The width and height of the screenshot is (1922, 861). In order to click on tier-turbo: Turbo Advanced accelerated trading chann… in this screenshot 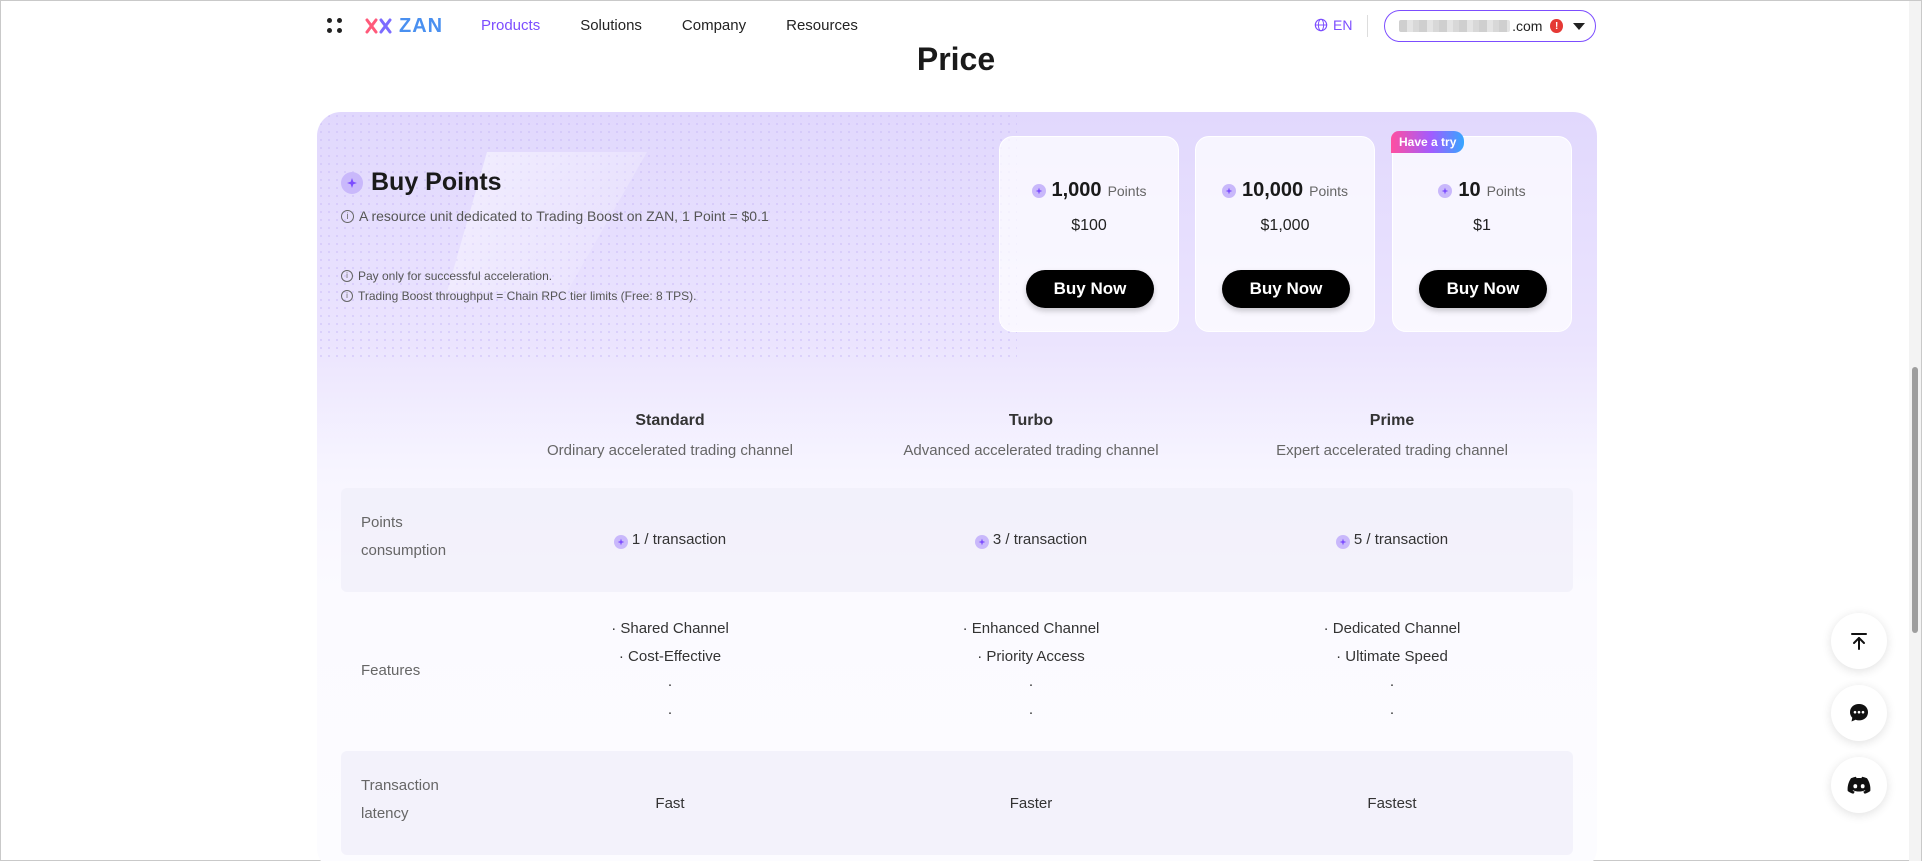, I will do `click(1031, 435)`.